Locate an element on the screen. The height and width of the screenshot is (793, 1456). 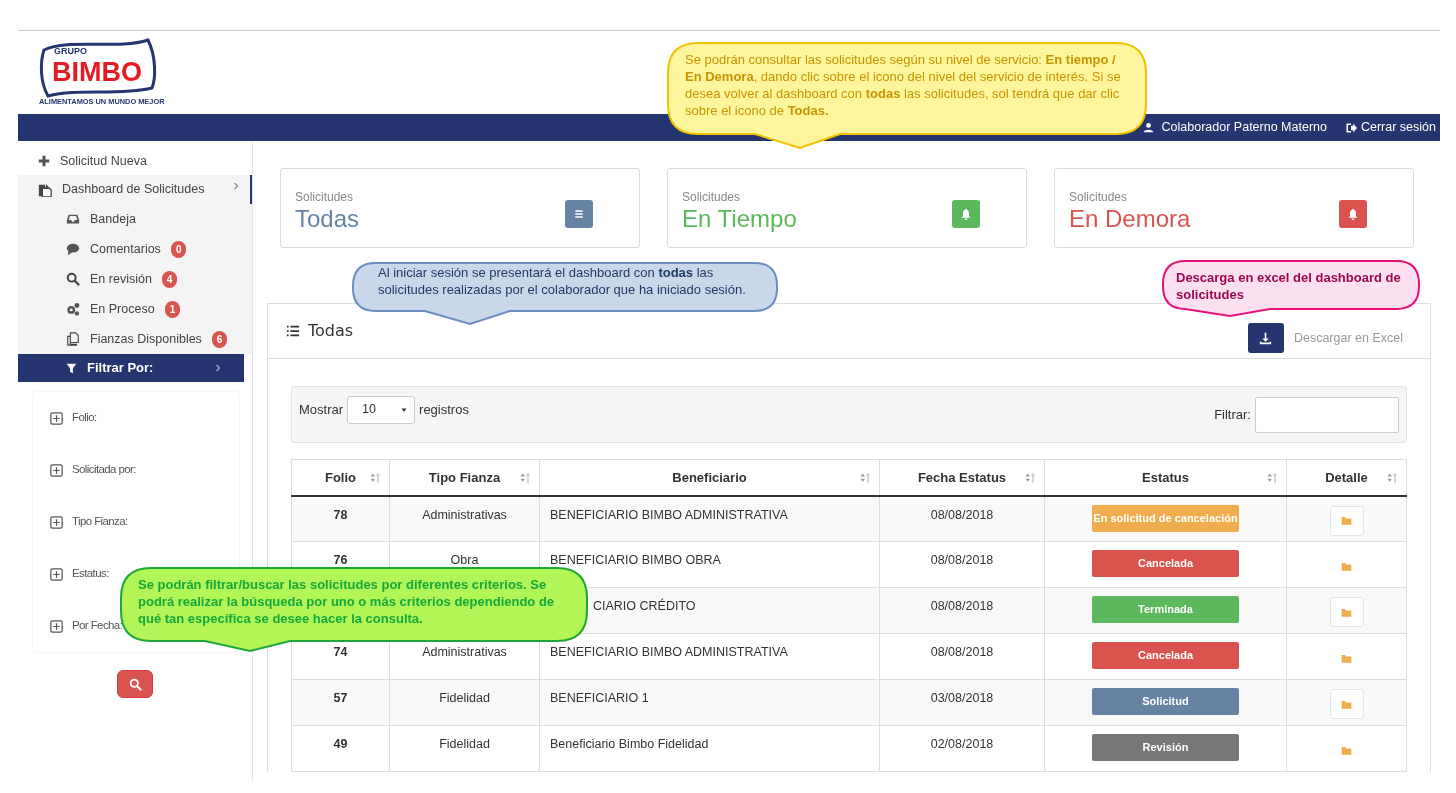
count-badge: 0 is located at coordinates (178, 249).